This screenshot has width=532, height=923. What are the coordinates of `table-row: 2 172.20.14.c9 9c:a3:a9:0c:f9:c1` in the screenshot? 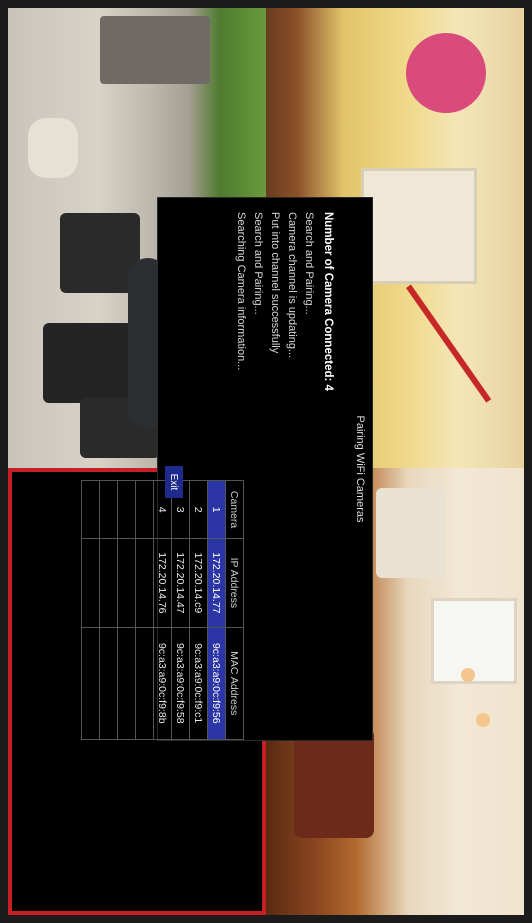 It's located at (198, 610).